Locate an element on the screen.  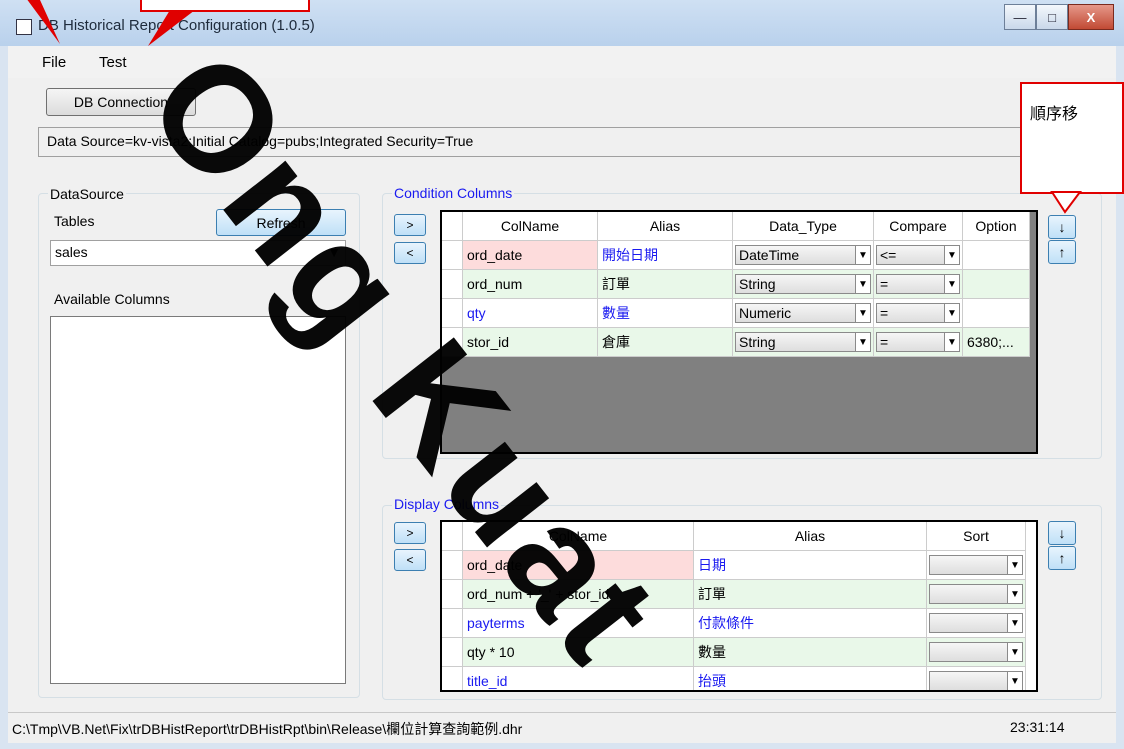
callout-pointer-test is located at coordinates (171, 28).